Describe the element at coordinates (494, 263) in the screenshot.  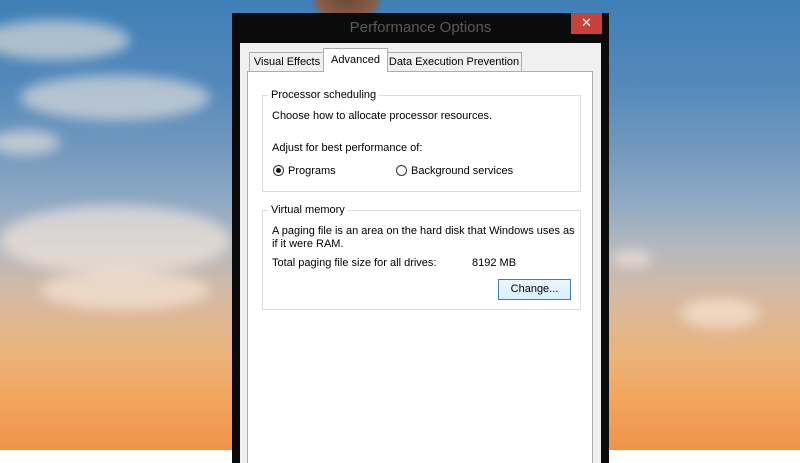
I see `total-paging-value: 8192 MB` at that location.